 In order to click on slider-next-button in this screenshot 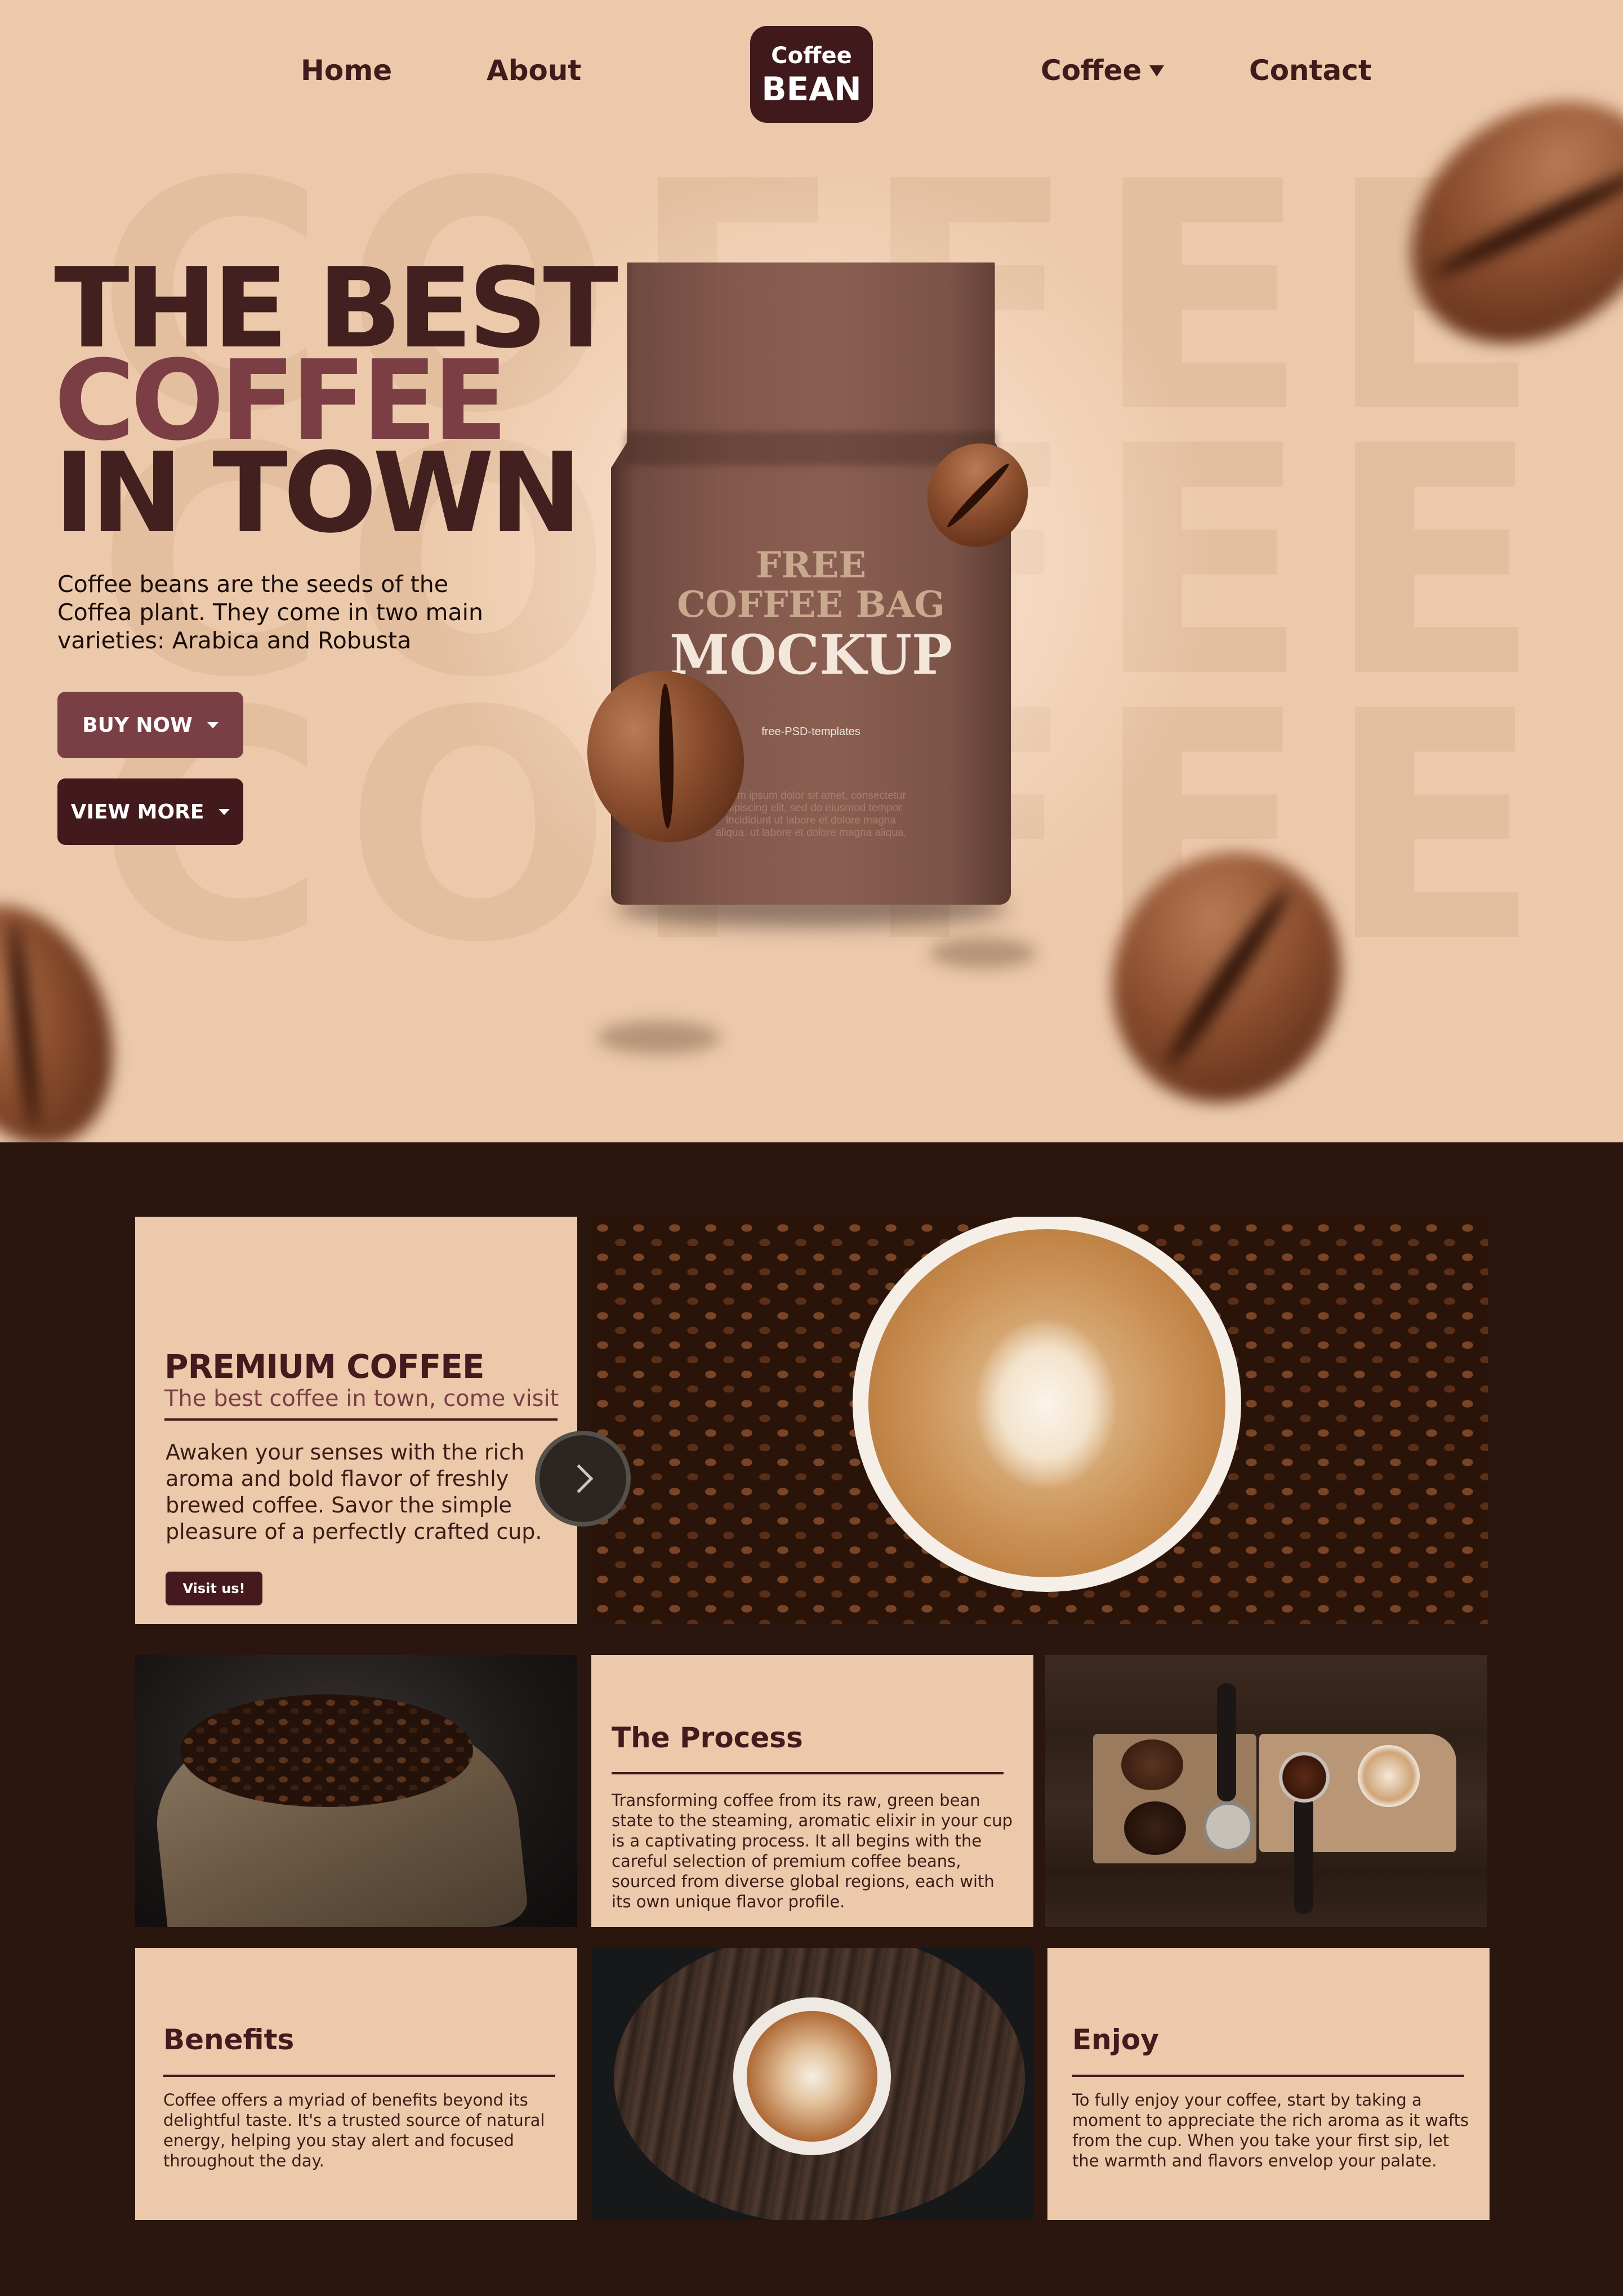, I will do `click(583, 1479)`.